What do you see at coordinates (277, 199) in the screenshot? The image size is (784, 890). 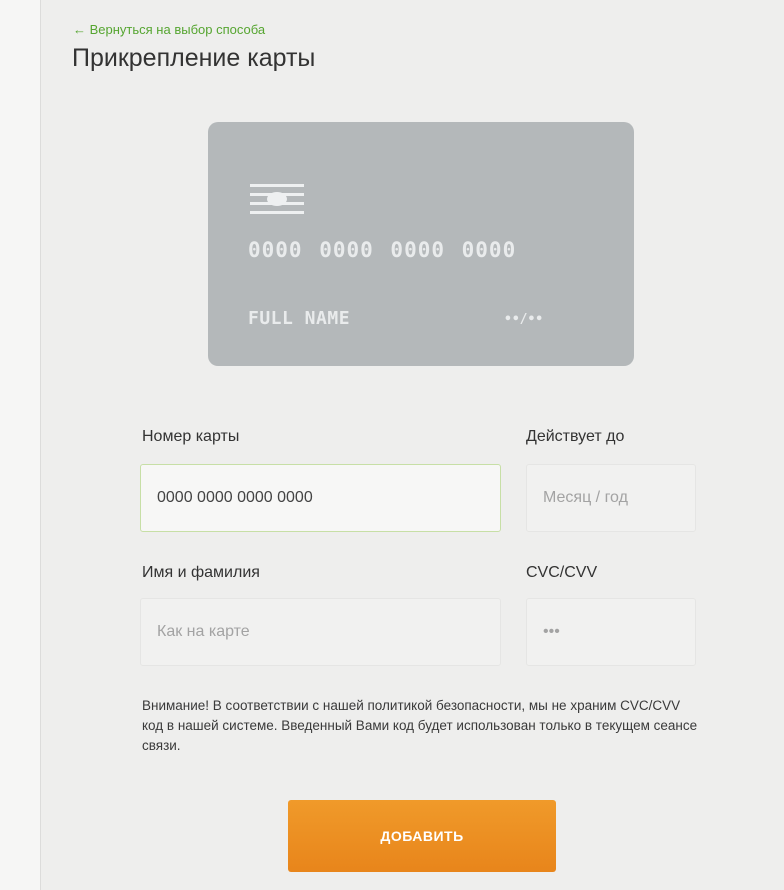 I see `card-chip-icon` at bounding box center [277, 199].